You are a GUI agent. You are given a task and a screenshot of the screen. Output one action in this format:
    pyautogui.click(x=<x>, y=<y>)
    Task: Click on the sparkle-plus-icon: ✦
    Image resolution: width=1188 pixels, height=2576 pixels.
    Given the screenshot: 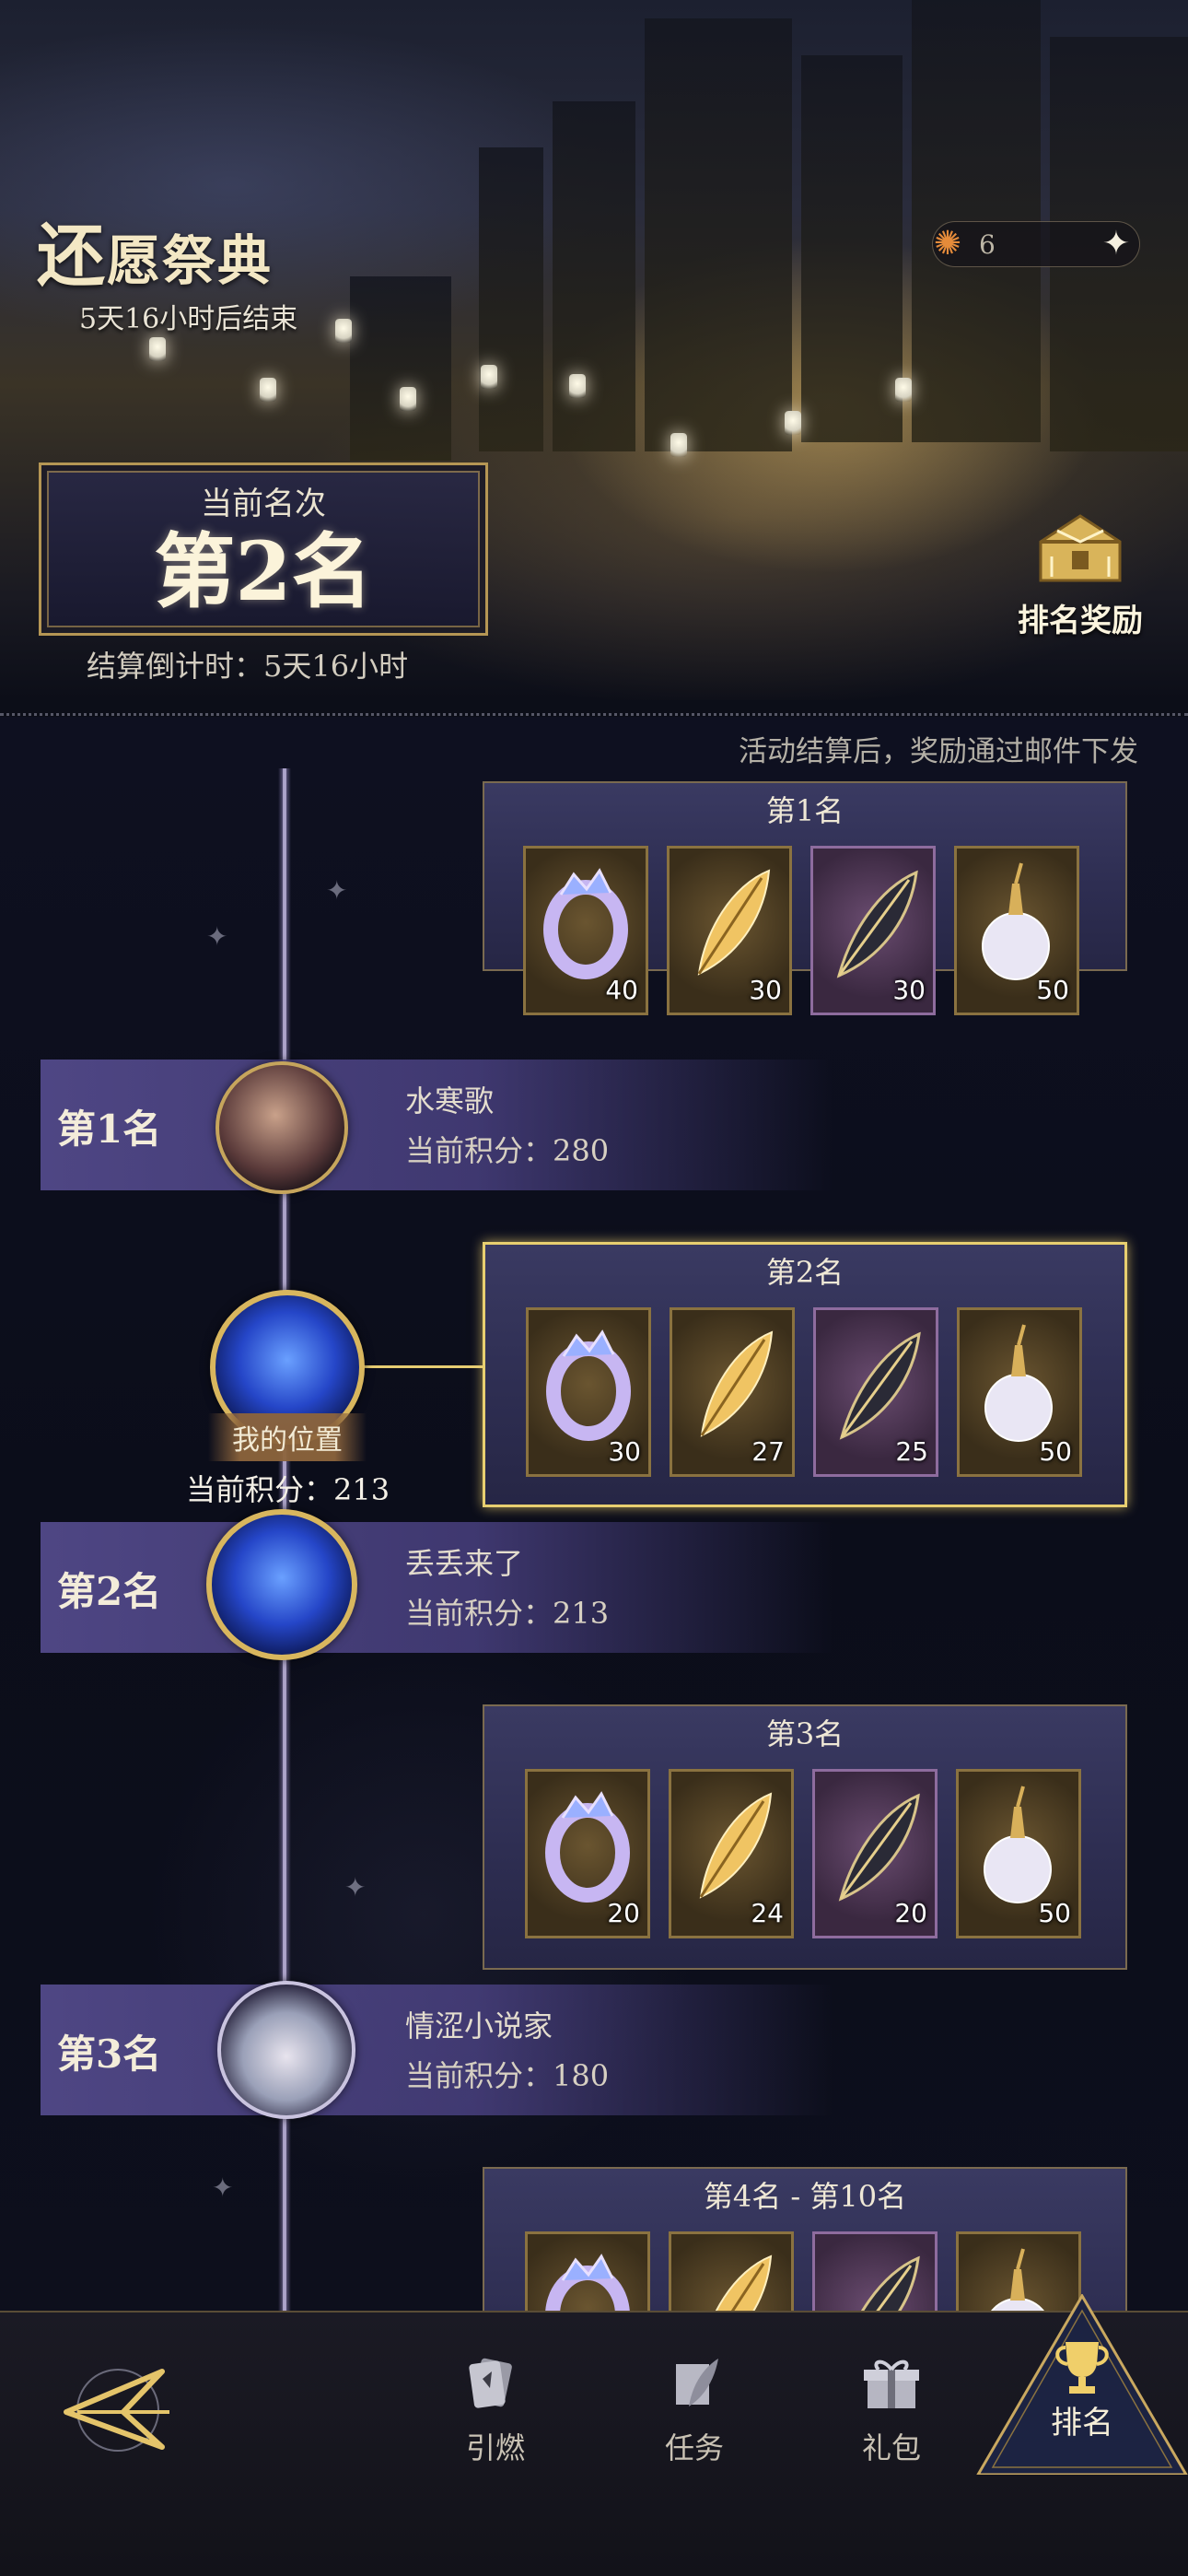 What is the action you would take?
    pyautogui.click(x=1116, y=245)
    